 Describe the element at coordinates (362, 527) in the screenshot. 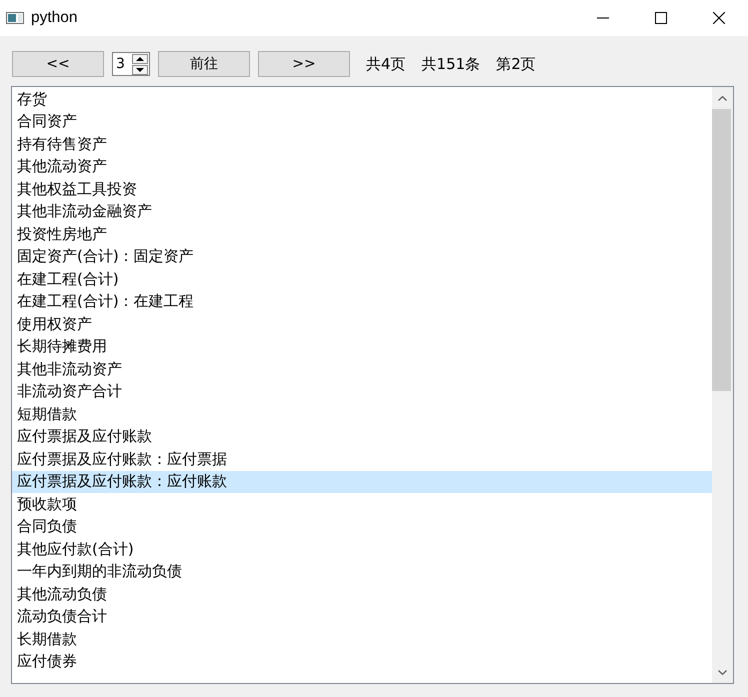

I see `list-item: 合同负债` at that location.